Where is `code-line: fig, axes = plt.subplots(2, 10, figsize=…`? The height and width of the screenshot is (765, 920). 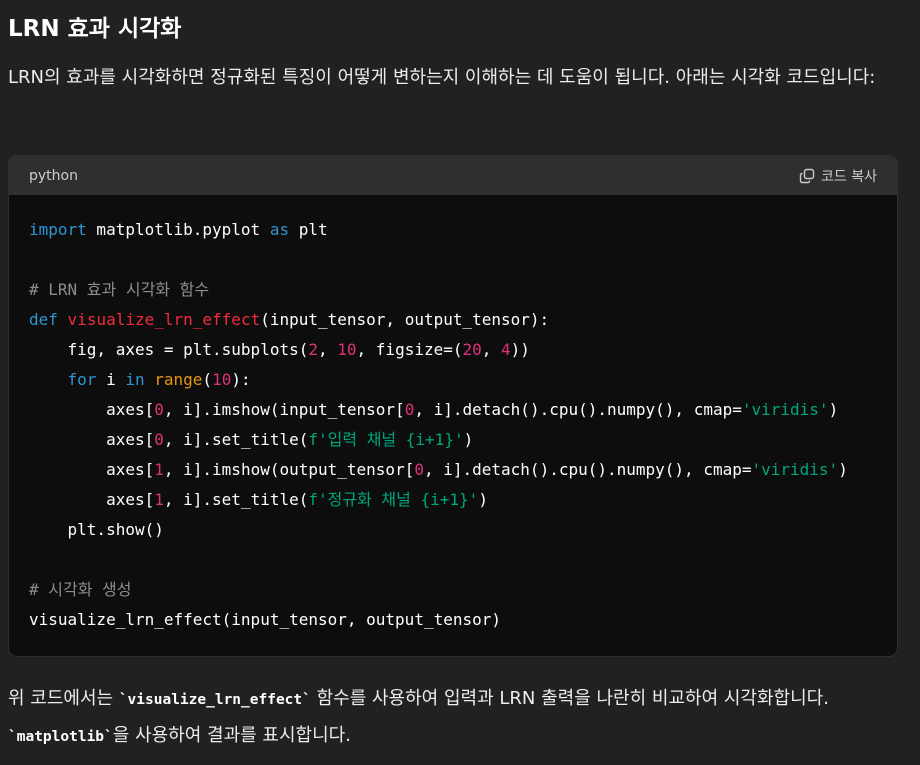 code-line: fig, axes = plt.subplots(2, 10, figsize=… is located at coordinates (463, 350).